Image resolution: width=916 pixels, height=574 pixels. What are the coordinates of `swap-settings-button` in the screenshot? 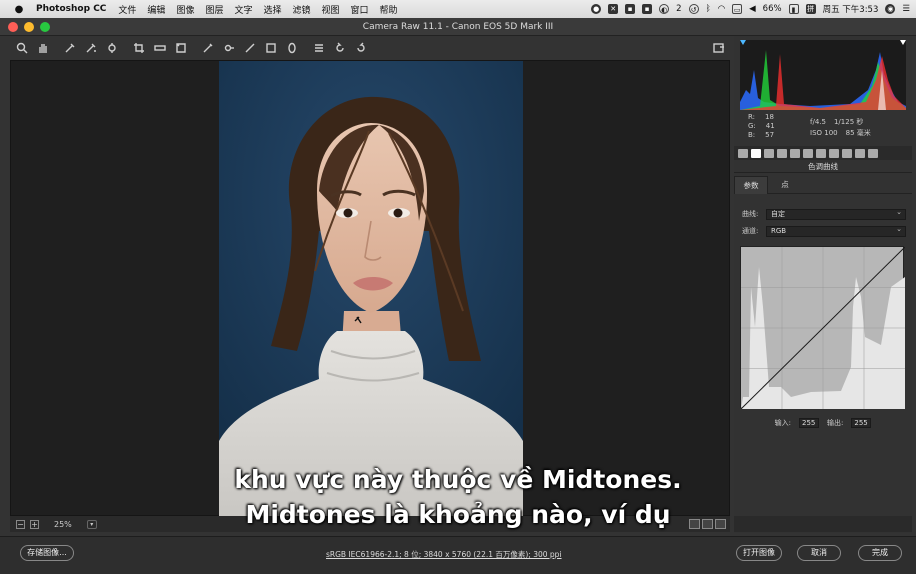 It's located at (707, 524).